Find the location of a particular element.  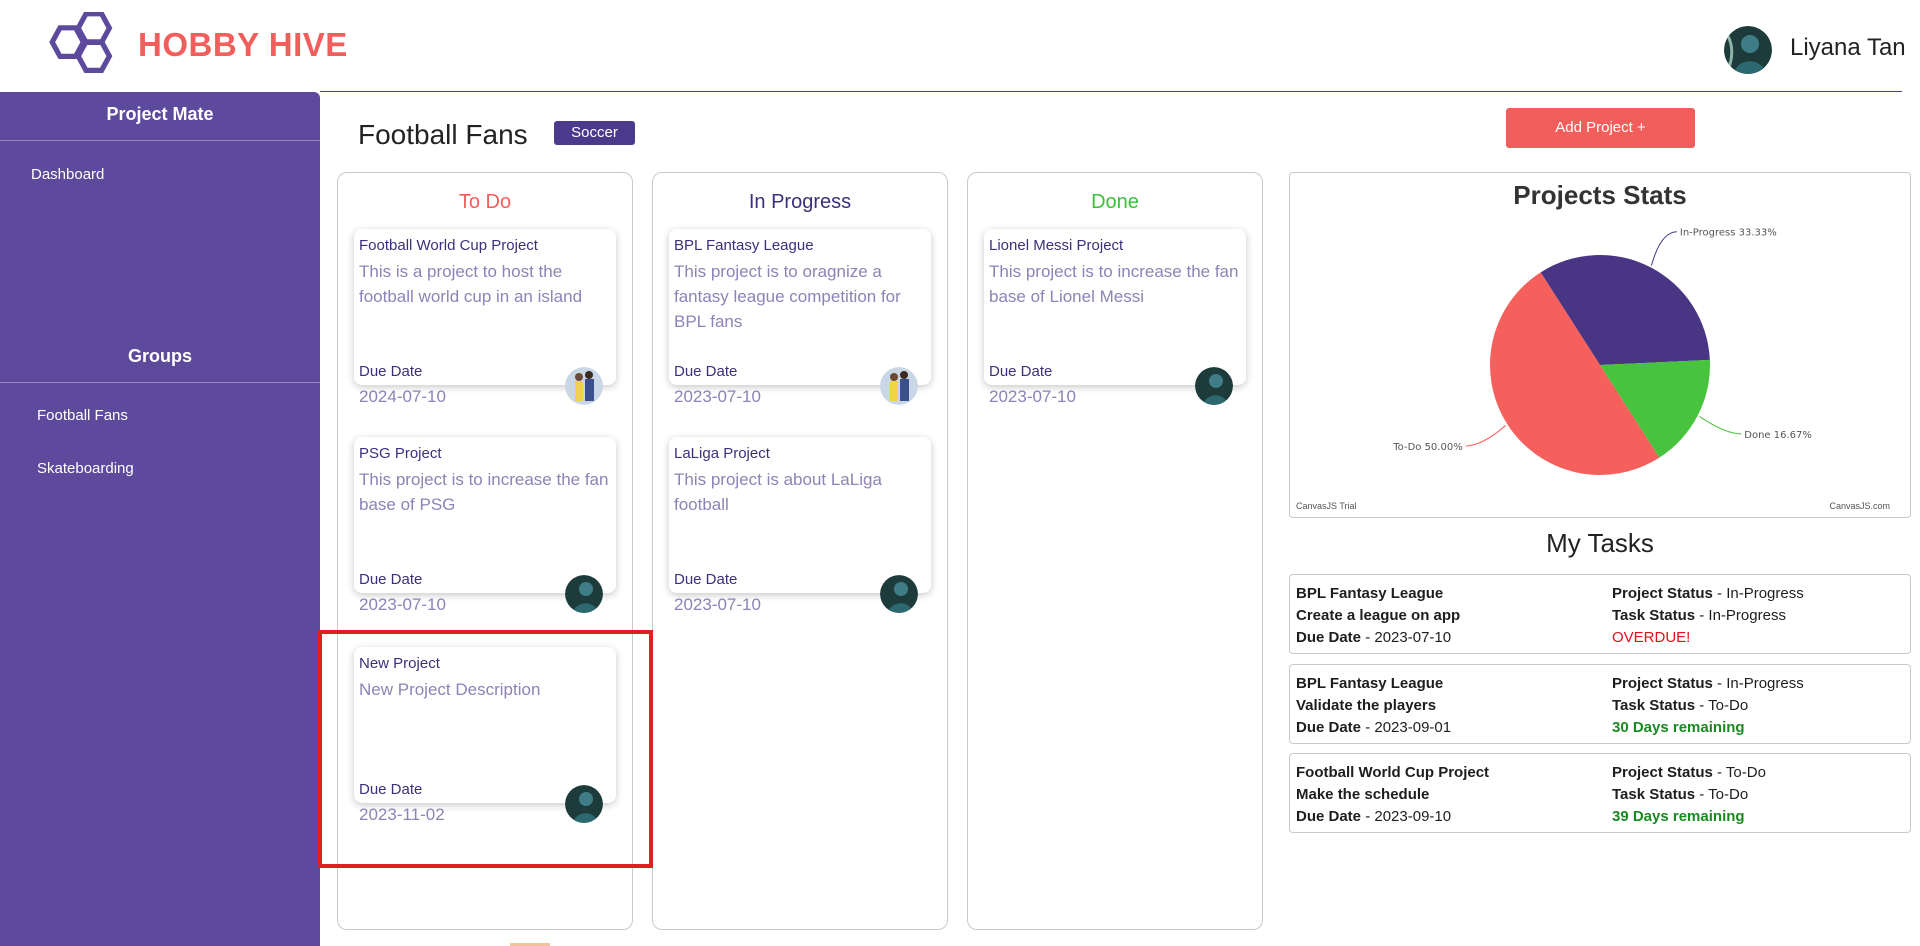

task-status-row: Task Status - In-Progress is located at coordinates (1699, 615).